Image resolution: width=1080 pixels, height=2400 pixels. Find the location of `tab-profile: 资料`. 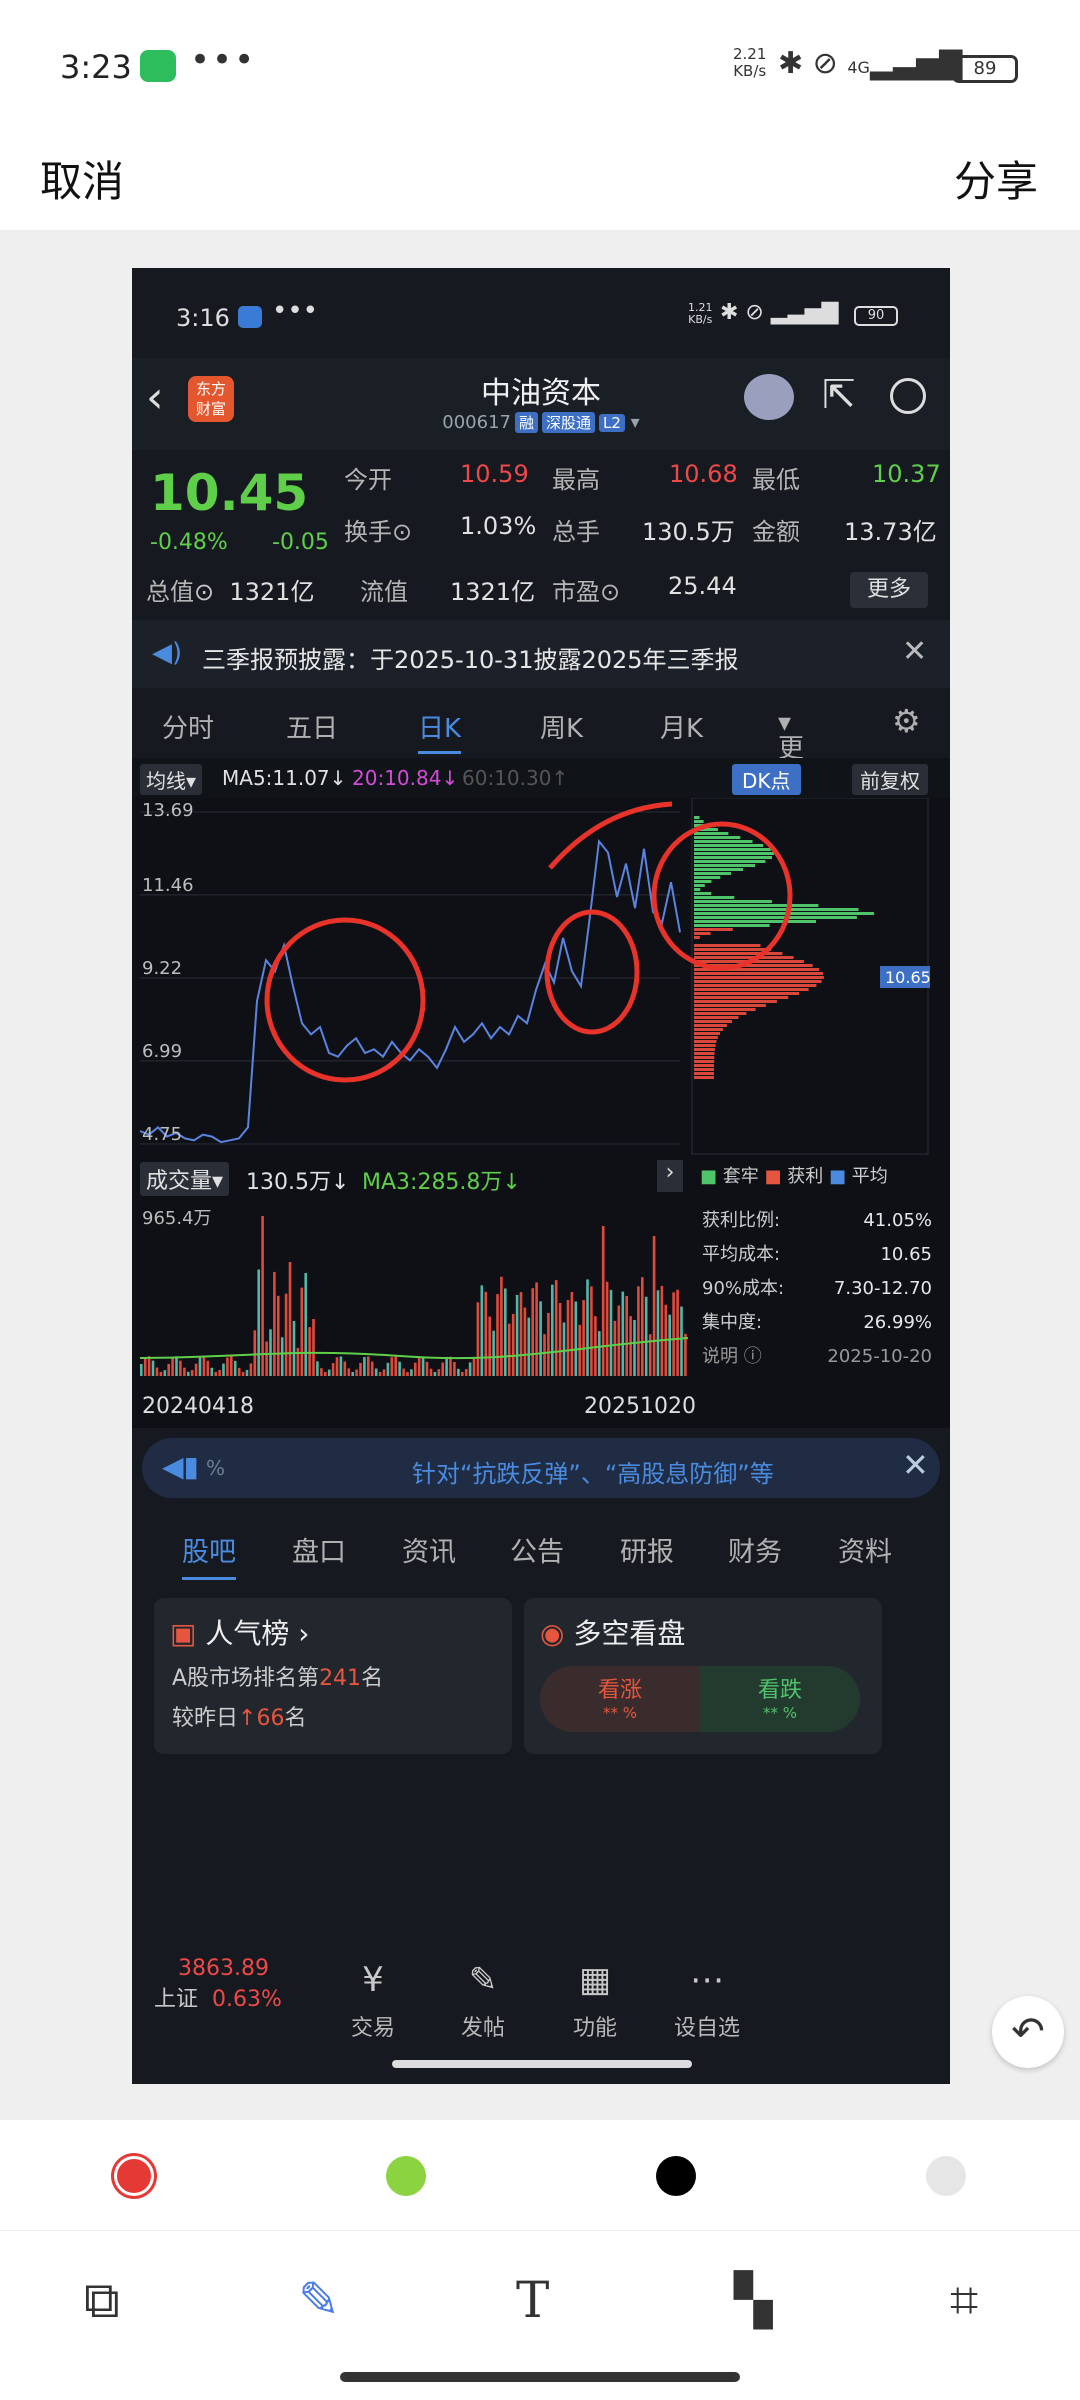

tab-profile: 资料 is located at coordinates (865, 1549).